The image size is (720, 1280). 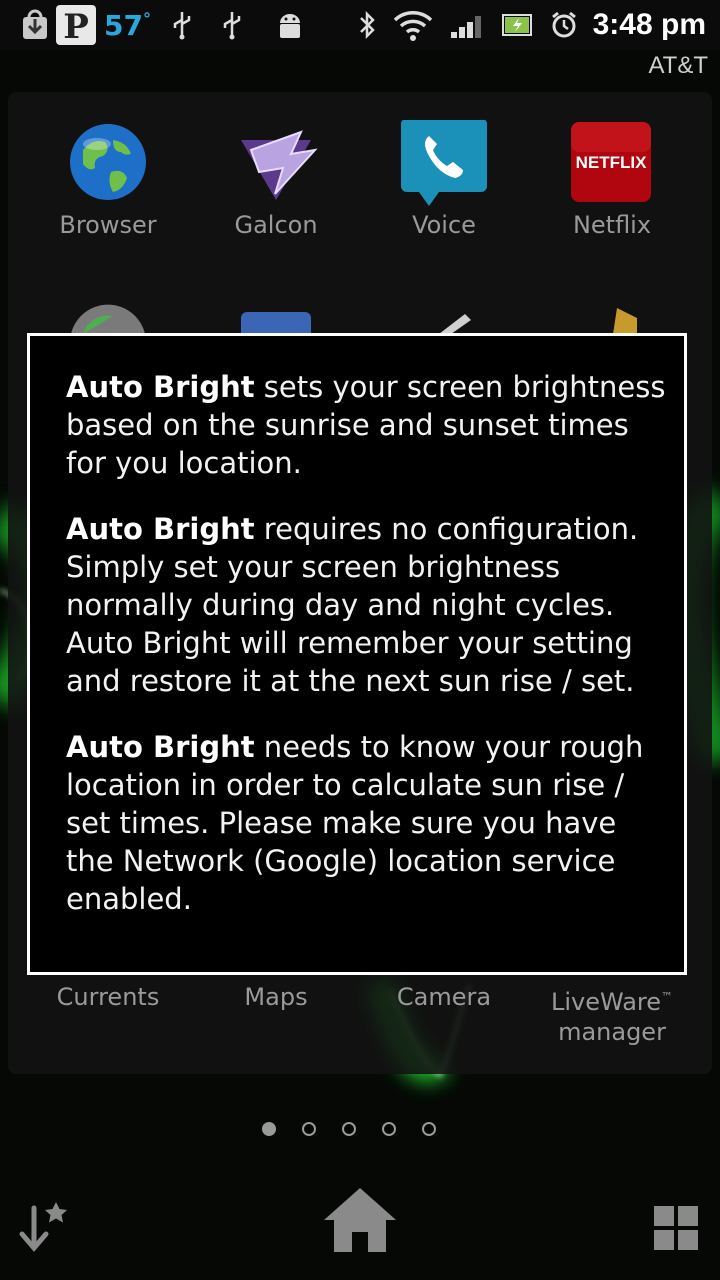 I want to click on netflix-icon: NETFLIX, so click(x=612, y=165).